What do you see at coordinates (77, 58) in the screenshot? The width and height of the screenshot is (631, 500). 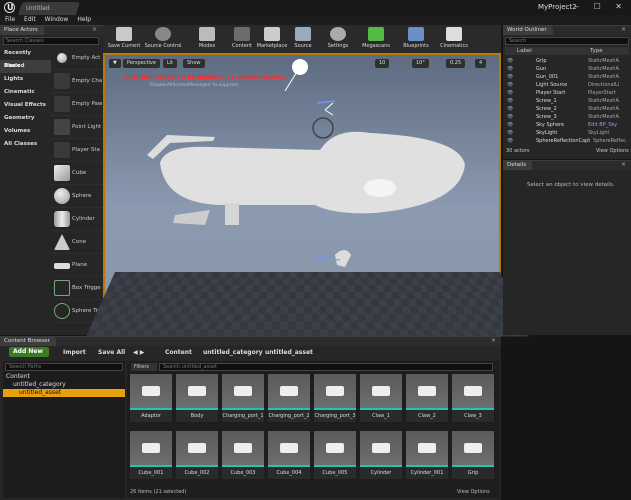 I see `actor-item-empty-actor: Empty Act` at bounding box center [77, 58].